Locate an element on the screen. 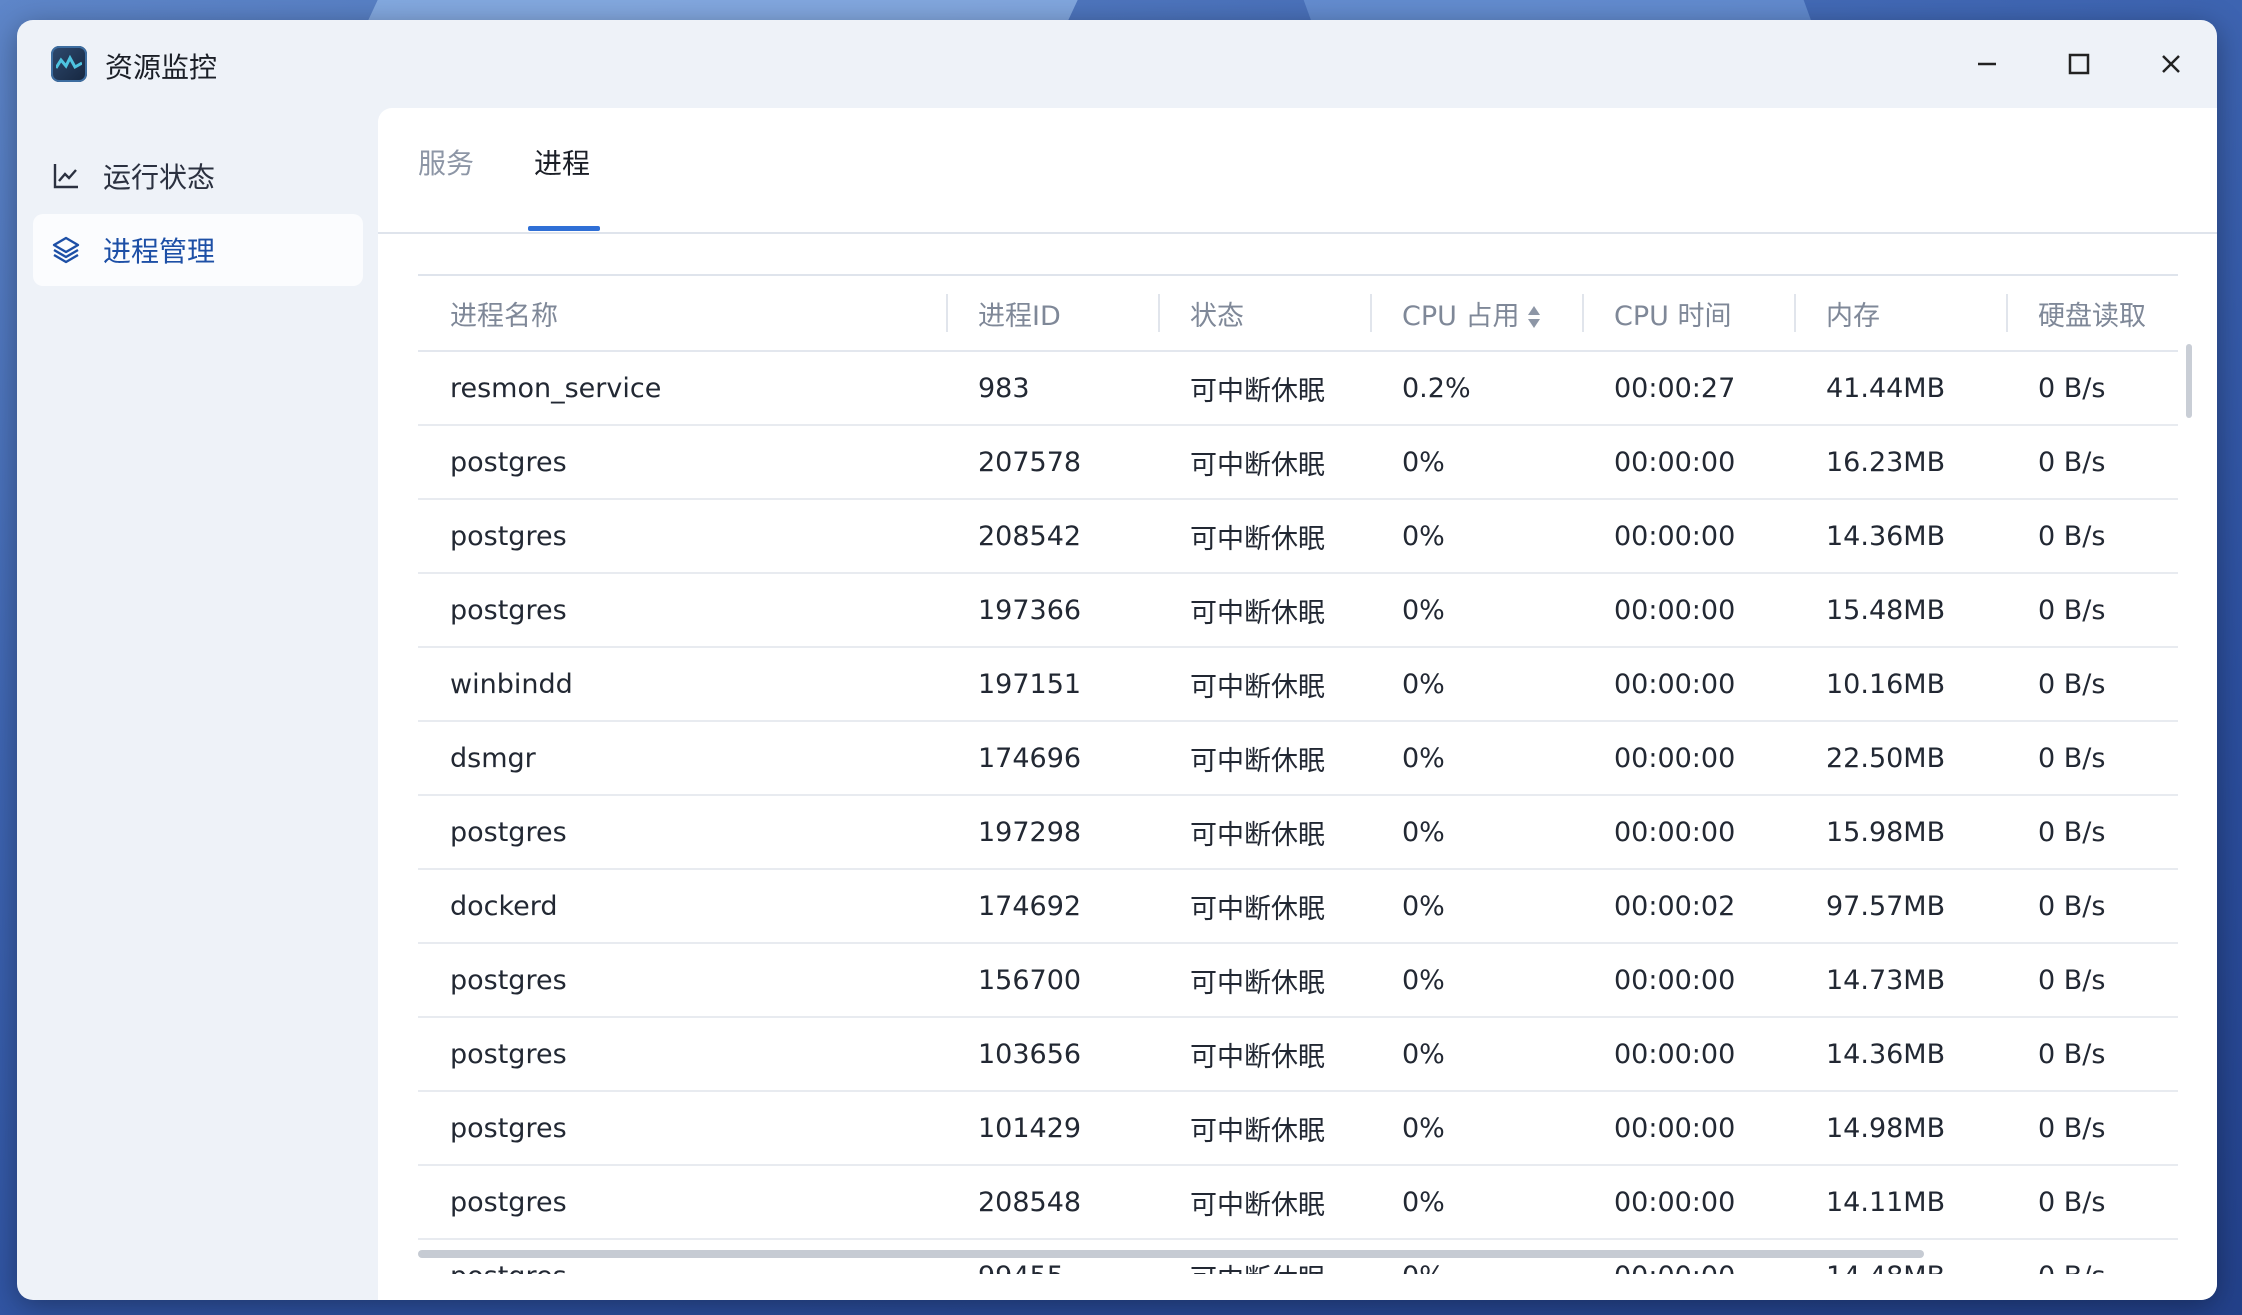 This screenshot has height=1315, width=2242. pid-cell: 156700 is located at coordinates (1054, 980).